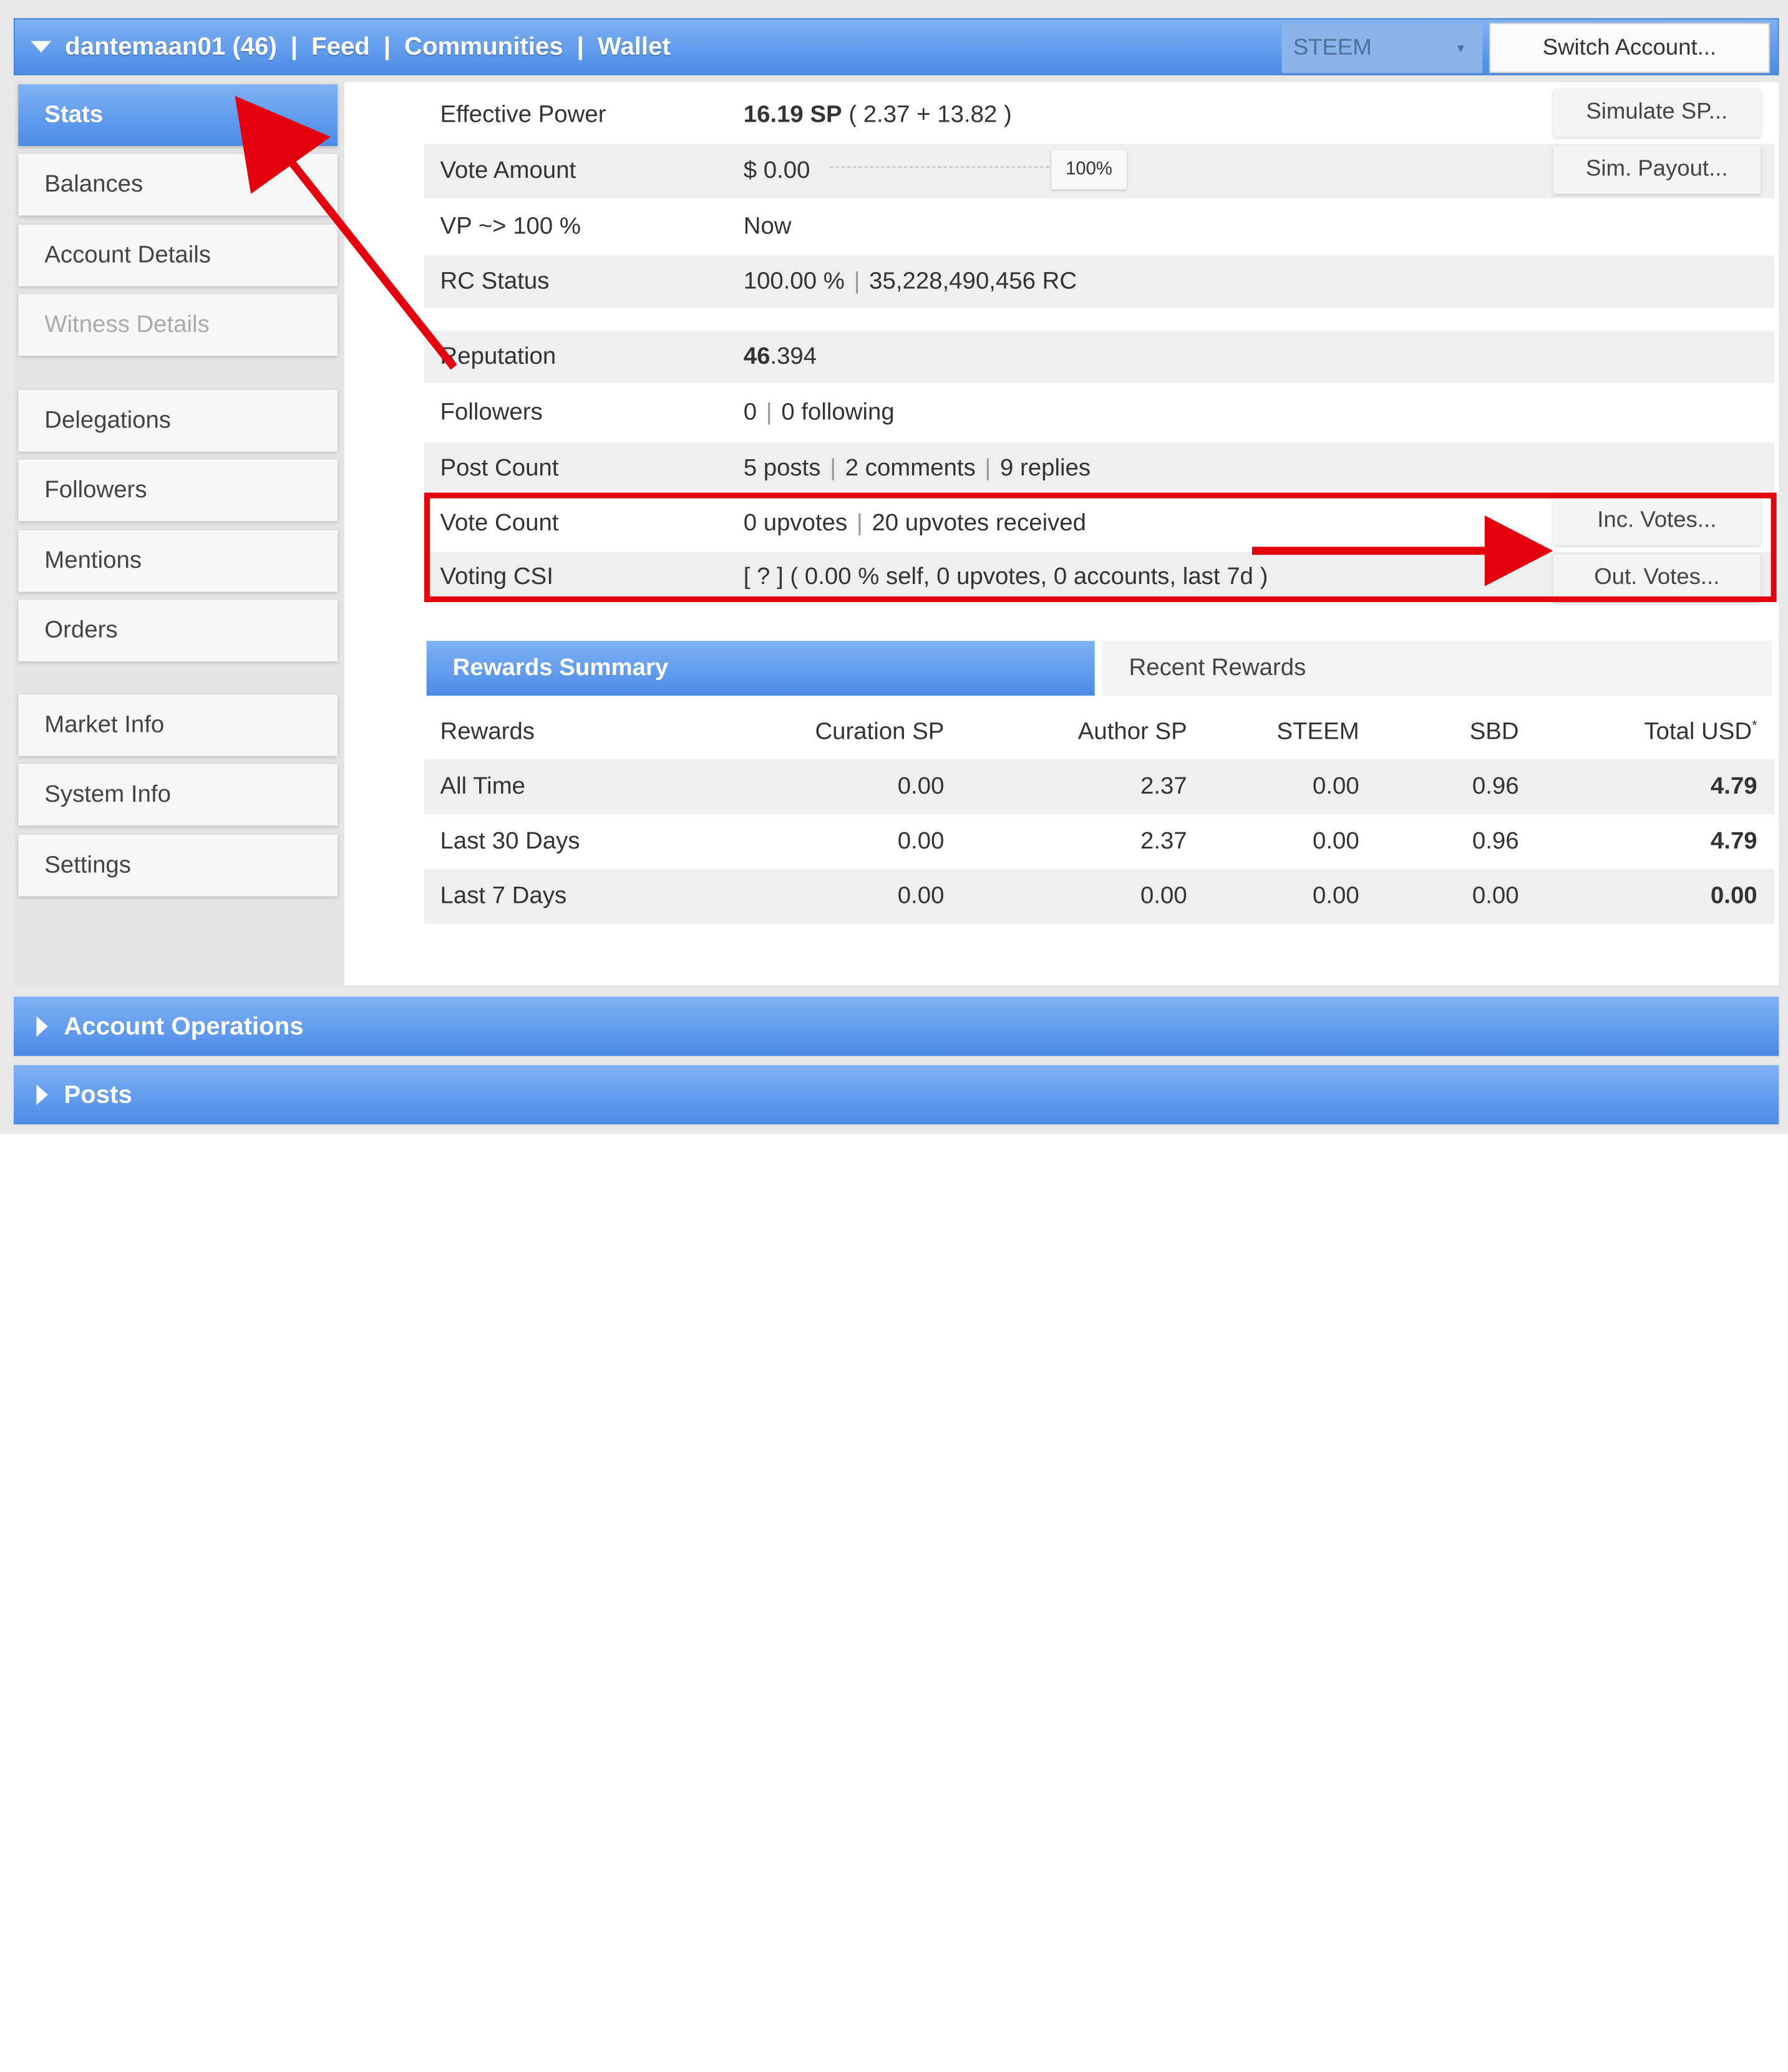 Image resolution: width=1788 pixels, height=2072 pixels. What do you see at coordinates (896, 1026) in the screenshot?
I see `account-operations-section: Account Operations` at bounding box center [896, 1026].